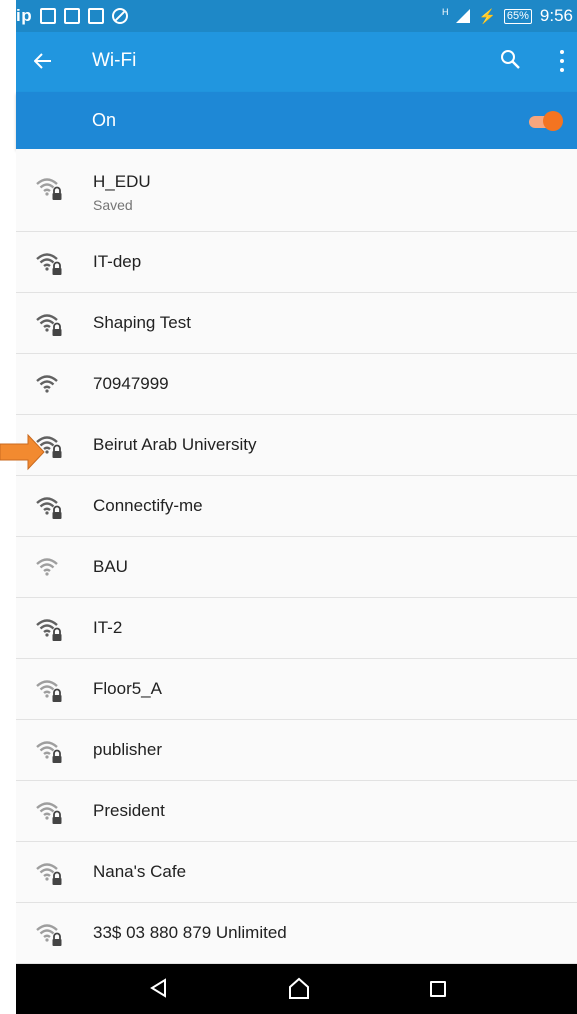 The height and width of the screenshot is (1014, 577). I want to click on signal-icon, so click(463, 16).